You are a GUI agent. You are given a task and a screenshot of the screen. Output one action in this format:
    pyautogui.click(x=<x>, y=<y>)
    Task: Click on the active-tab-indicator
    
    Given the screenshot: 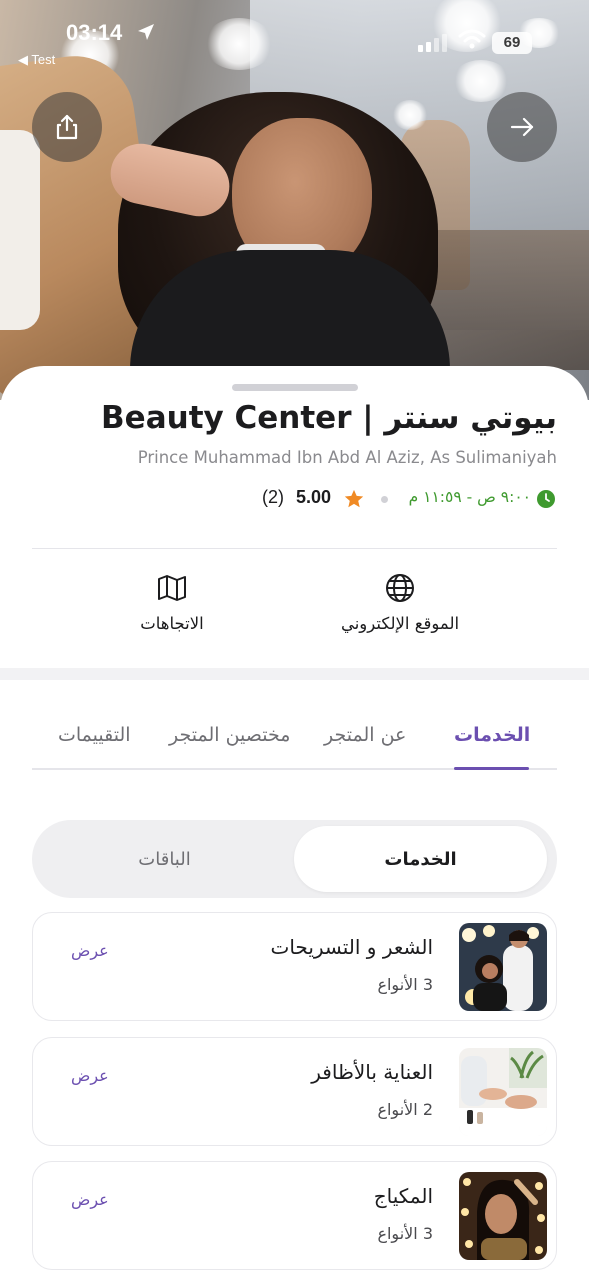 What is the action you would take?
    pyautogui.click(x=491, y=768)
    